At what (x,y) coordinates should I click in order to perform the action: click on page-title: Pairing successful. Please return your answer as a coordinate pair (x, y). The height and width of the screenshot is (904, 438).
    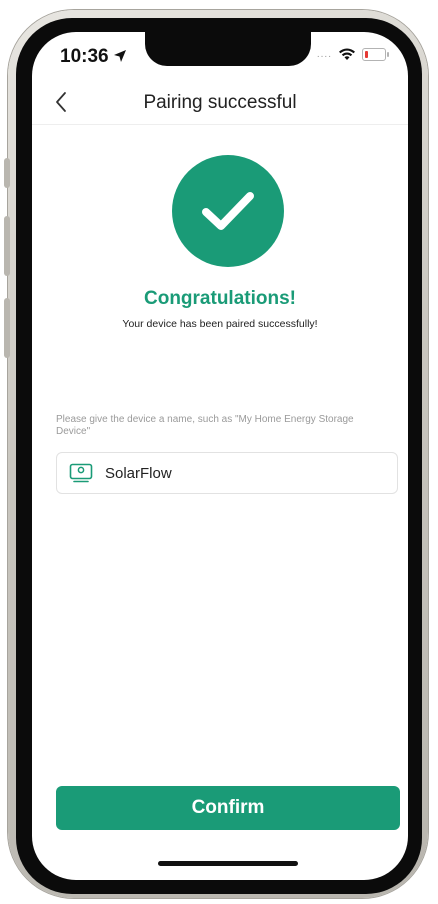
    Looking at the image, I should click on (220, 102).